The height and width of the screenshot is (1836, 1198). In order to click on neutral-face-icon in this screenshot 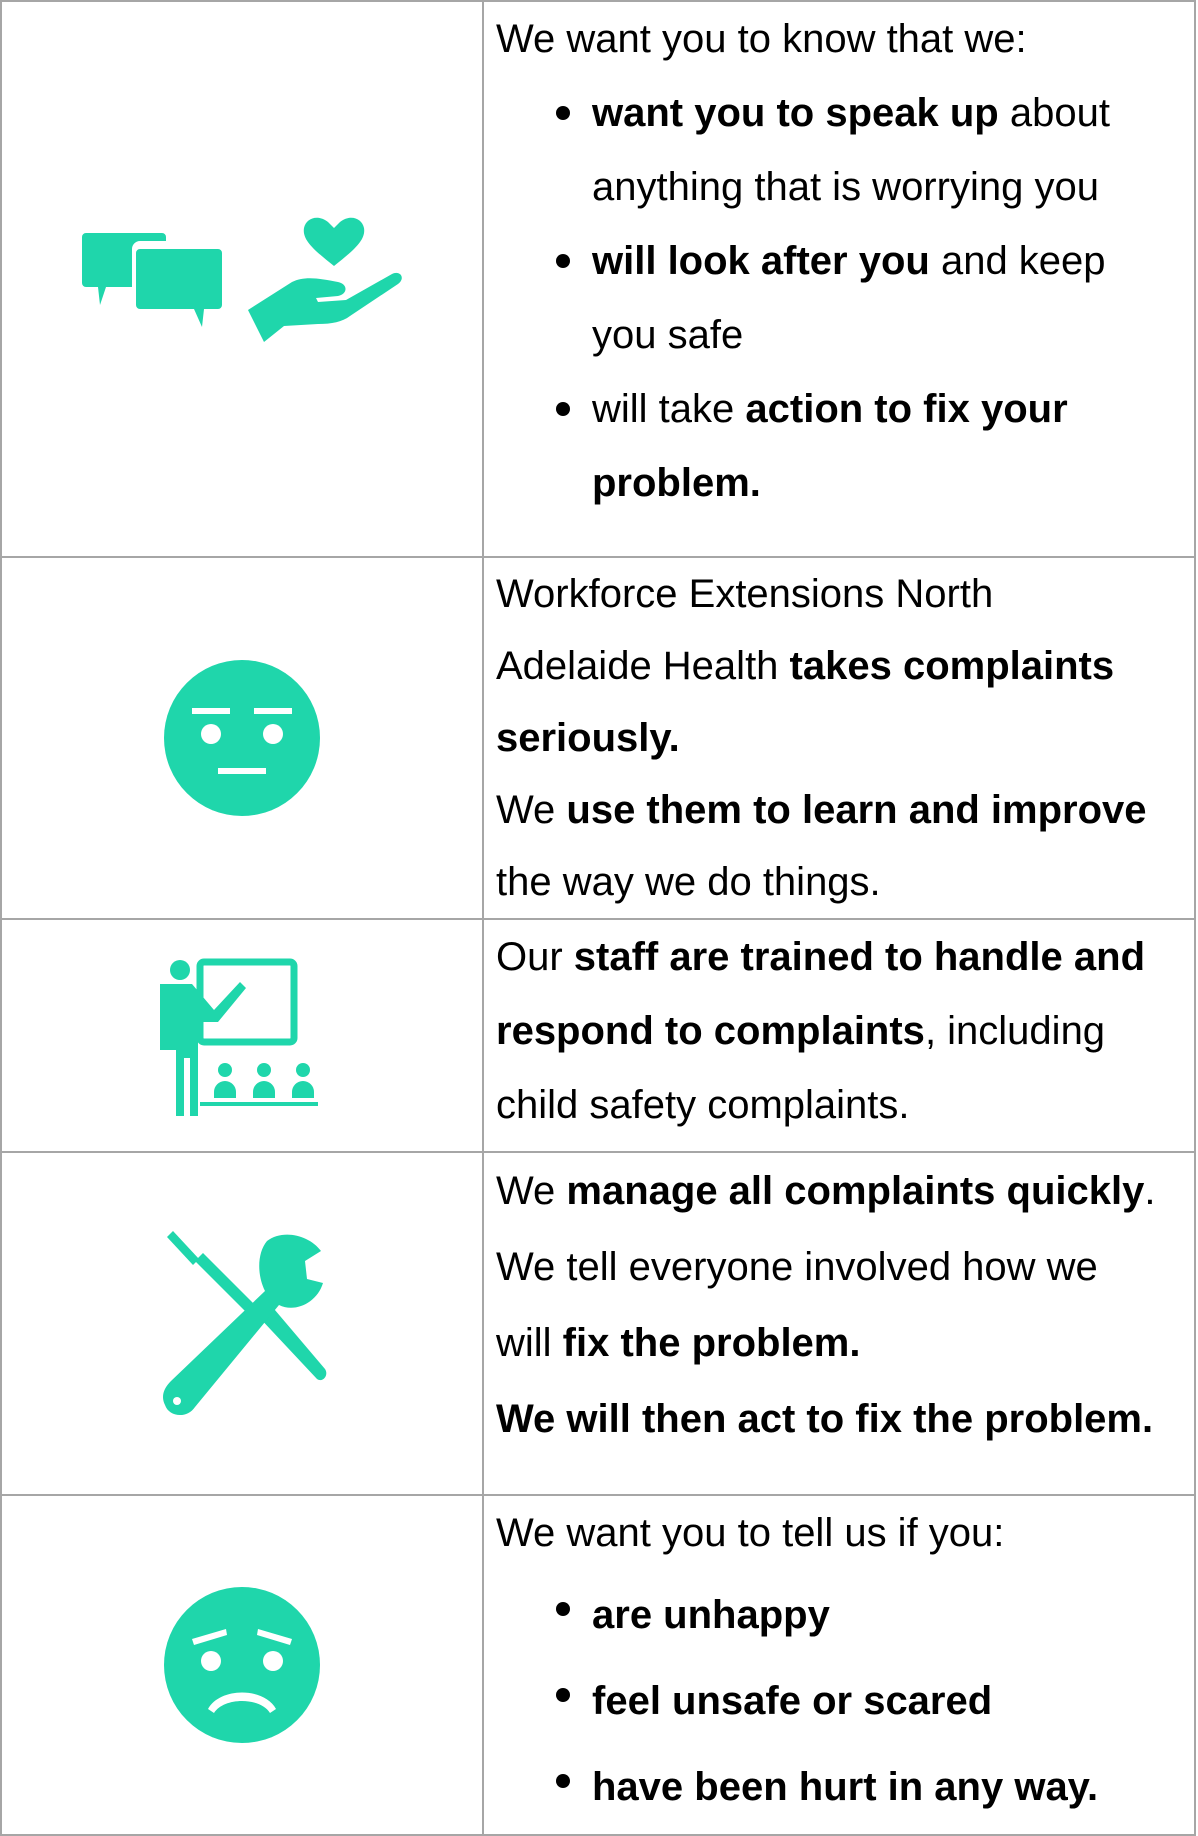, I will do `click(242, 738)`.